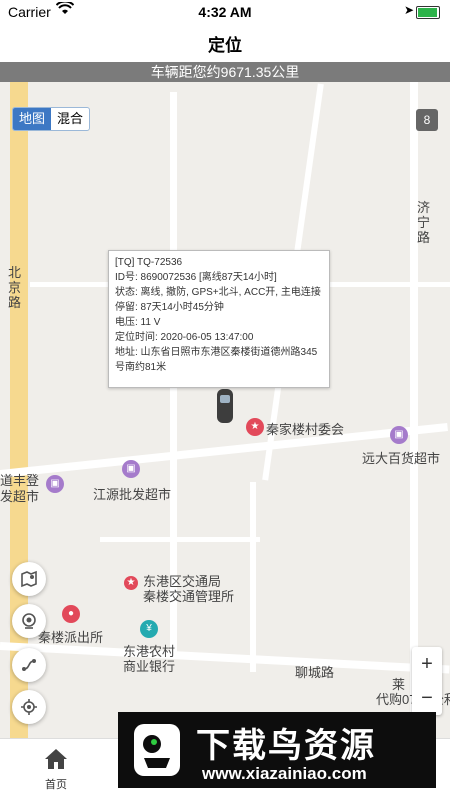 This screenshot has height=801, width=450. Describe the element at coordinates (188, 595) in the screenshot. I see `poi-transport-2: 秦楼交通管理所` at that location.